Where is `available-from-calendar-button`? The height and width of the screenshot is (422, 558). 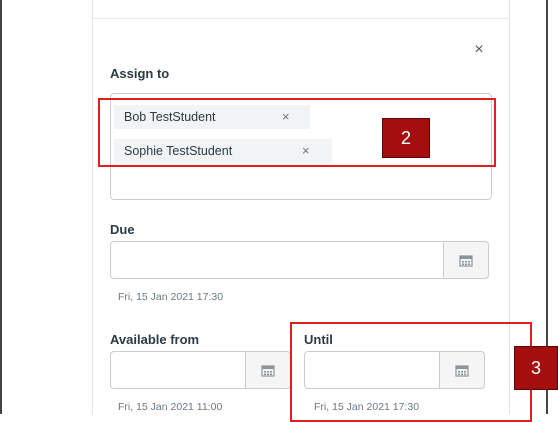 available-from-calendar-button is located at coordinates (268, 370).